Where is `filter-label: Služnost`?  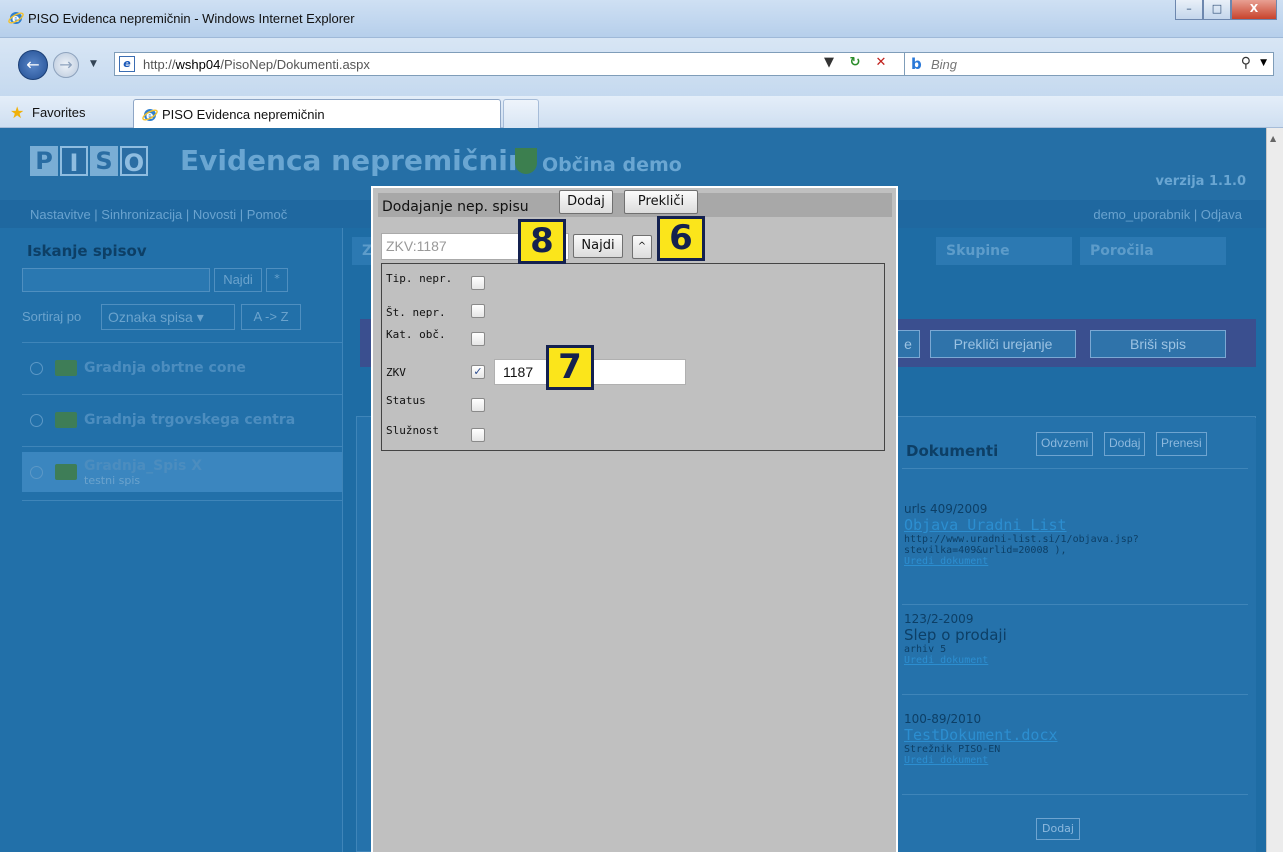
filter-label: Služnost is located at coordinates (412, 430).